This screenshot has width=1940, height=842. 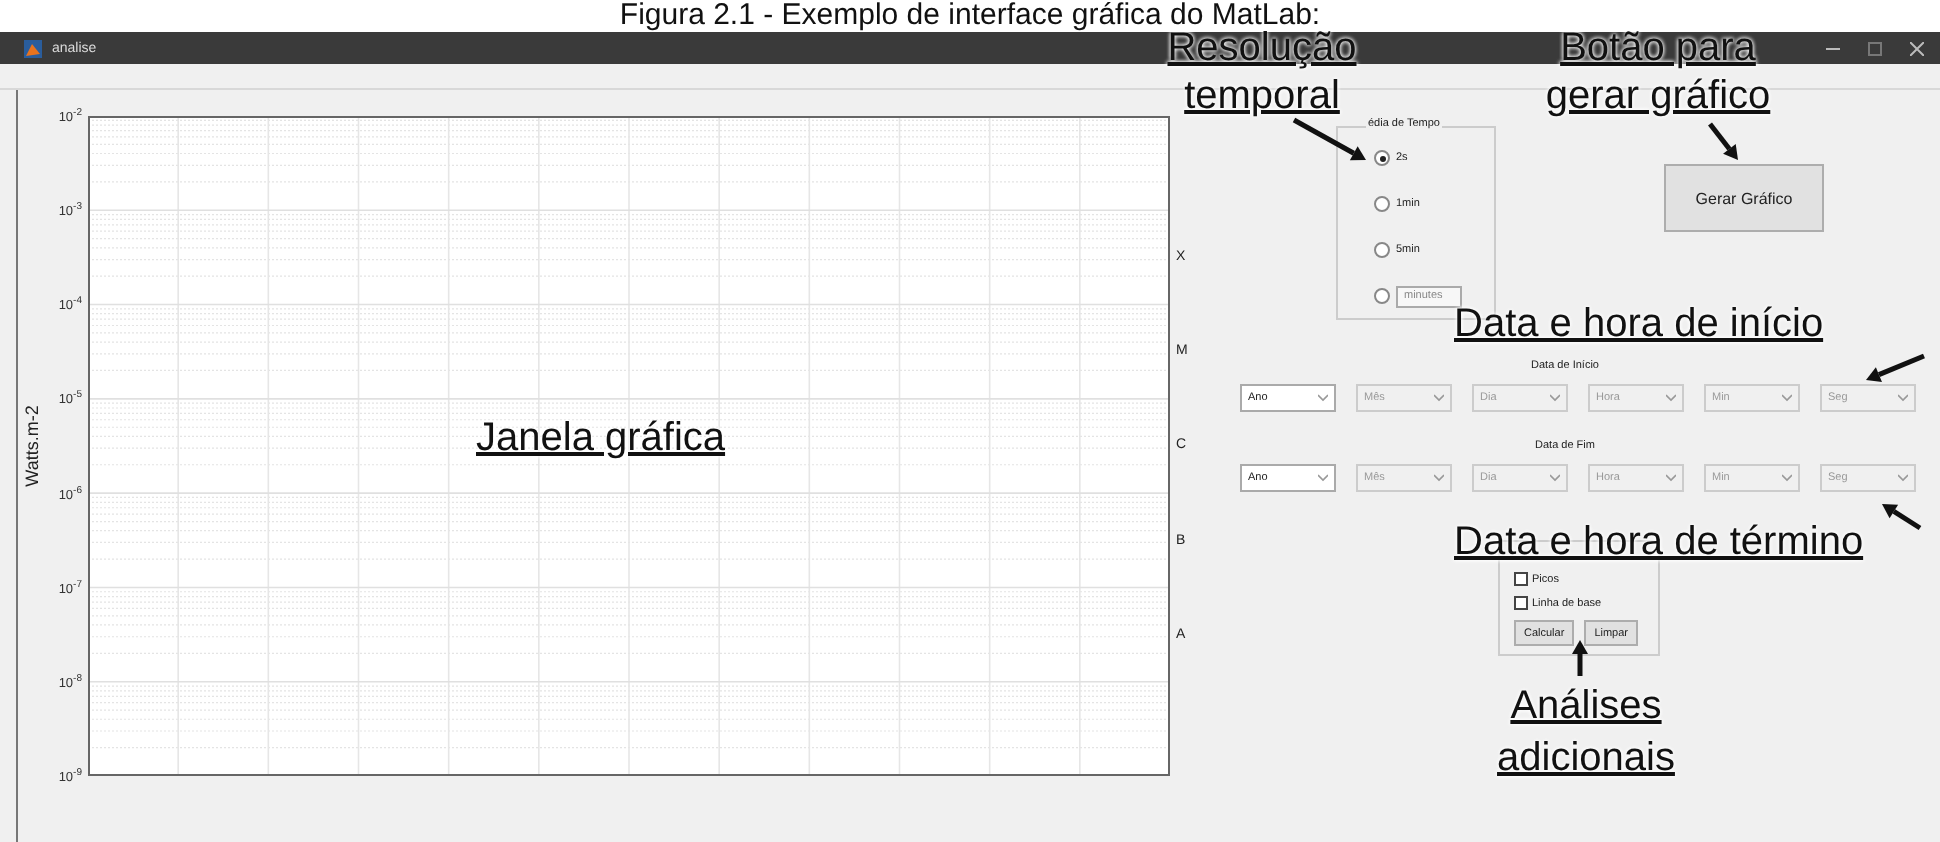 I want to click on annotation-text: Janela gráfica, so click(x=601, y=438).